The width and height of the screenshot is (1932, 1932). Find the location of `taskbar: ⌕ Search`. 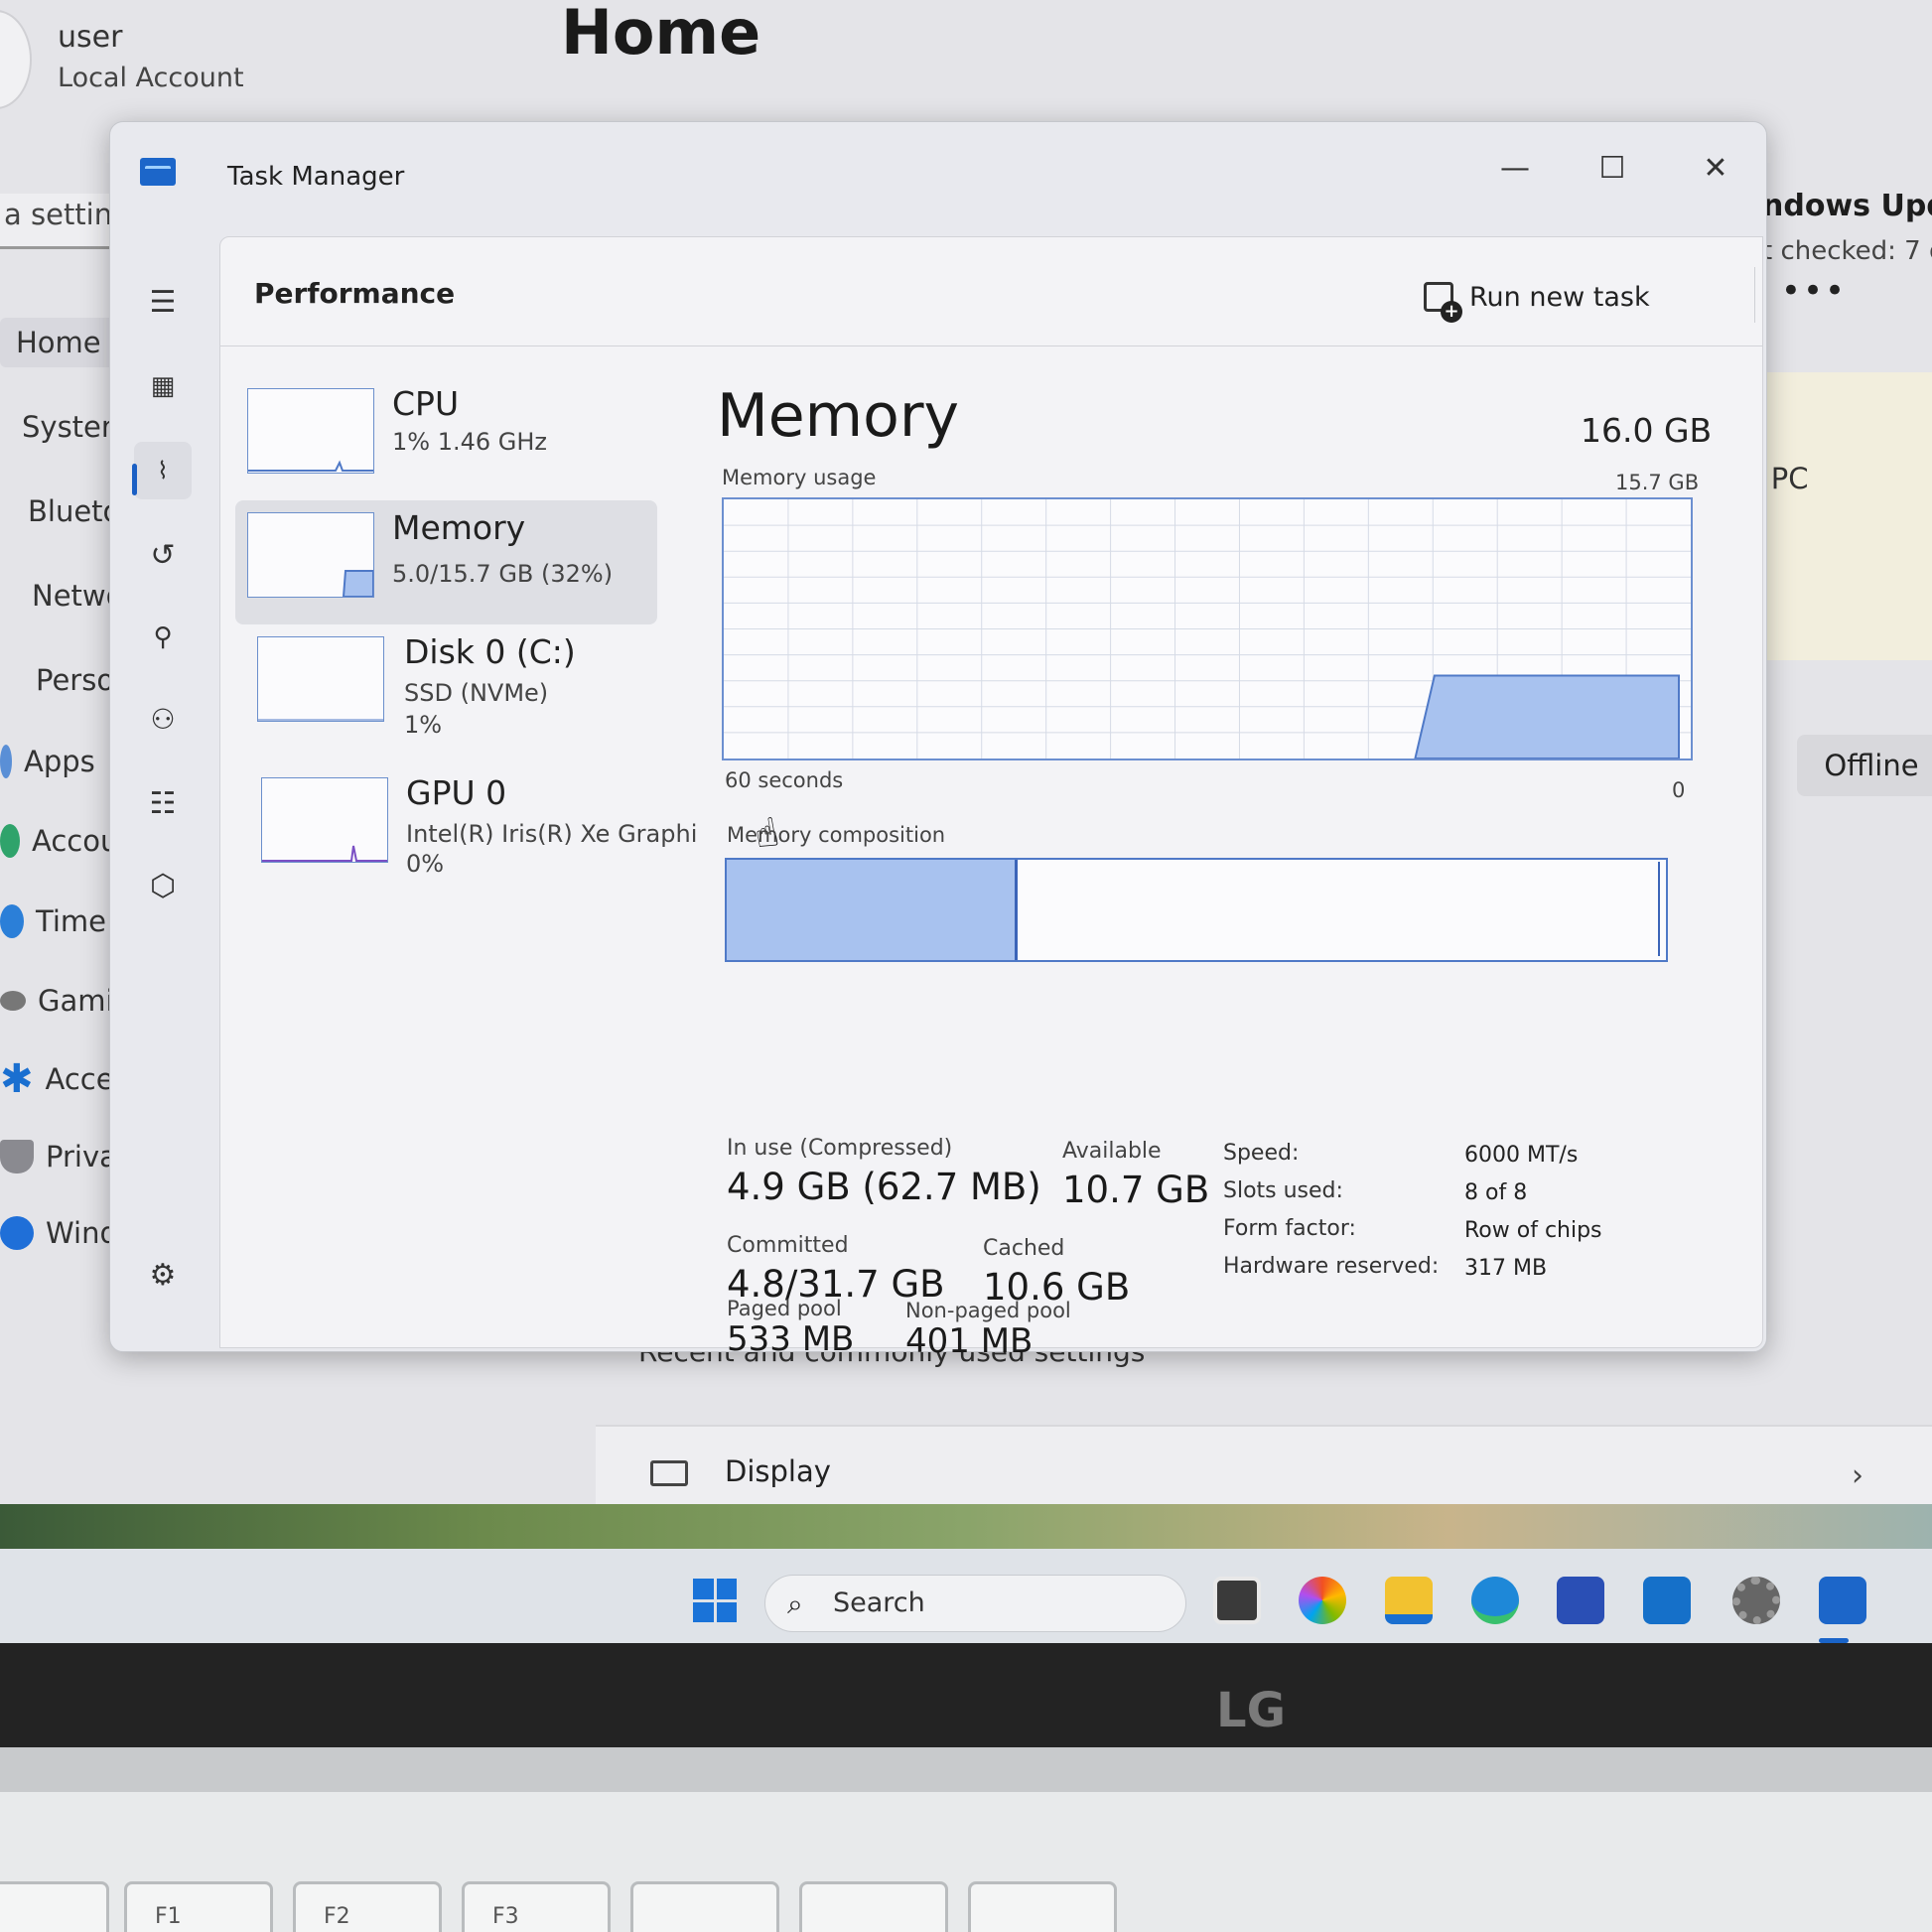

taskbar: ⌕ Search is located at coordinates (966, 1596).